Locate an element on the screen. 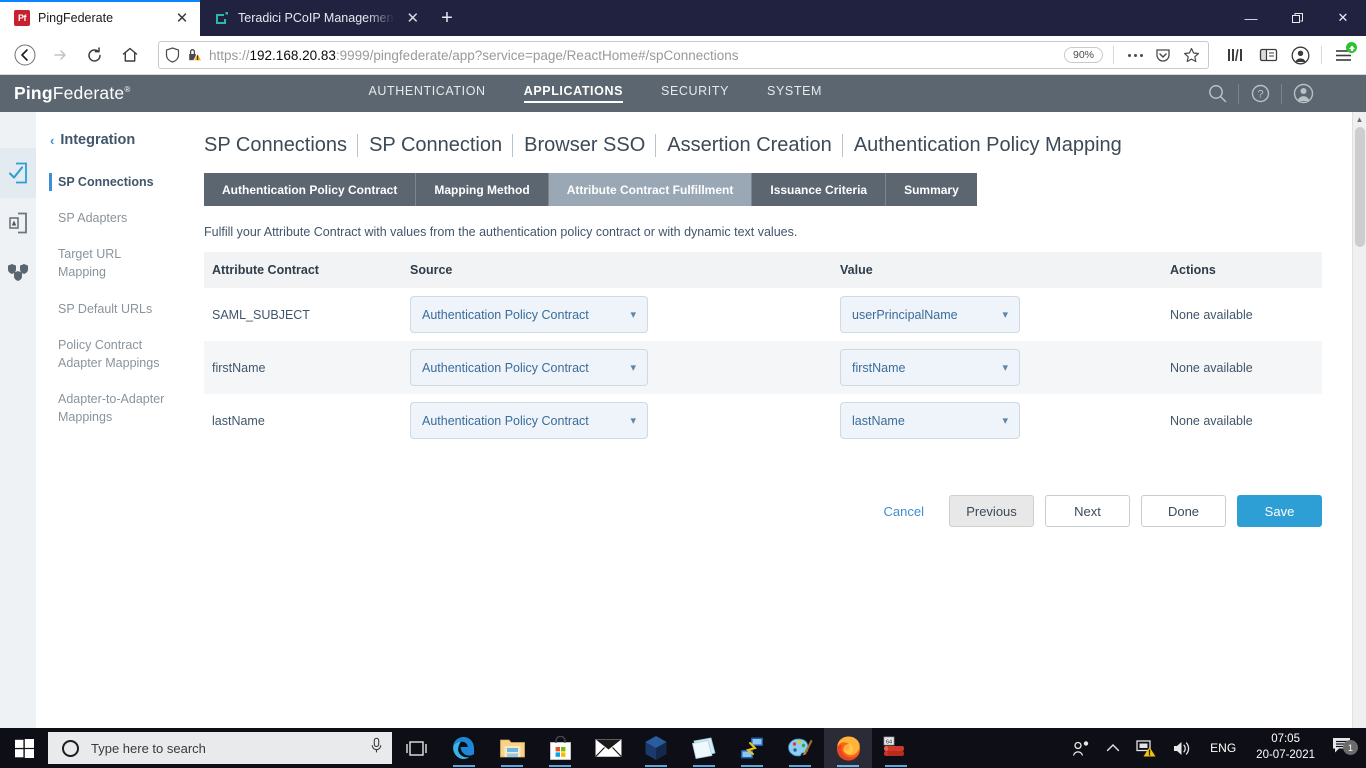 This screenshot has width=1366, height=768. taskbar-app-winrar: 64 is located at coordinates (896, 748).